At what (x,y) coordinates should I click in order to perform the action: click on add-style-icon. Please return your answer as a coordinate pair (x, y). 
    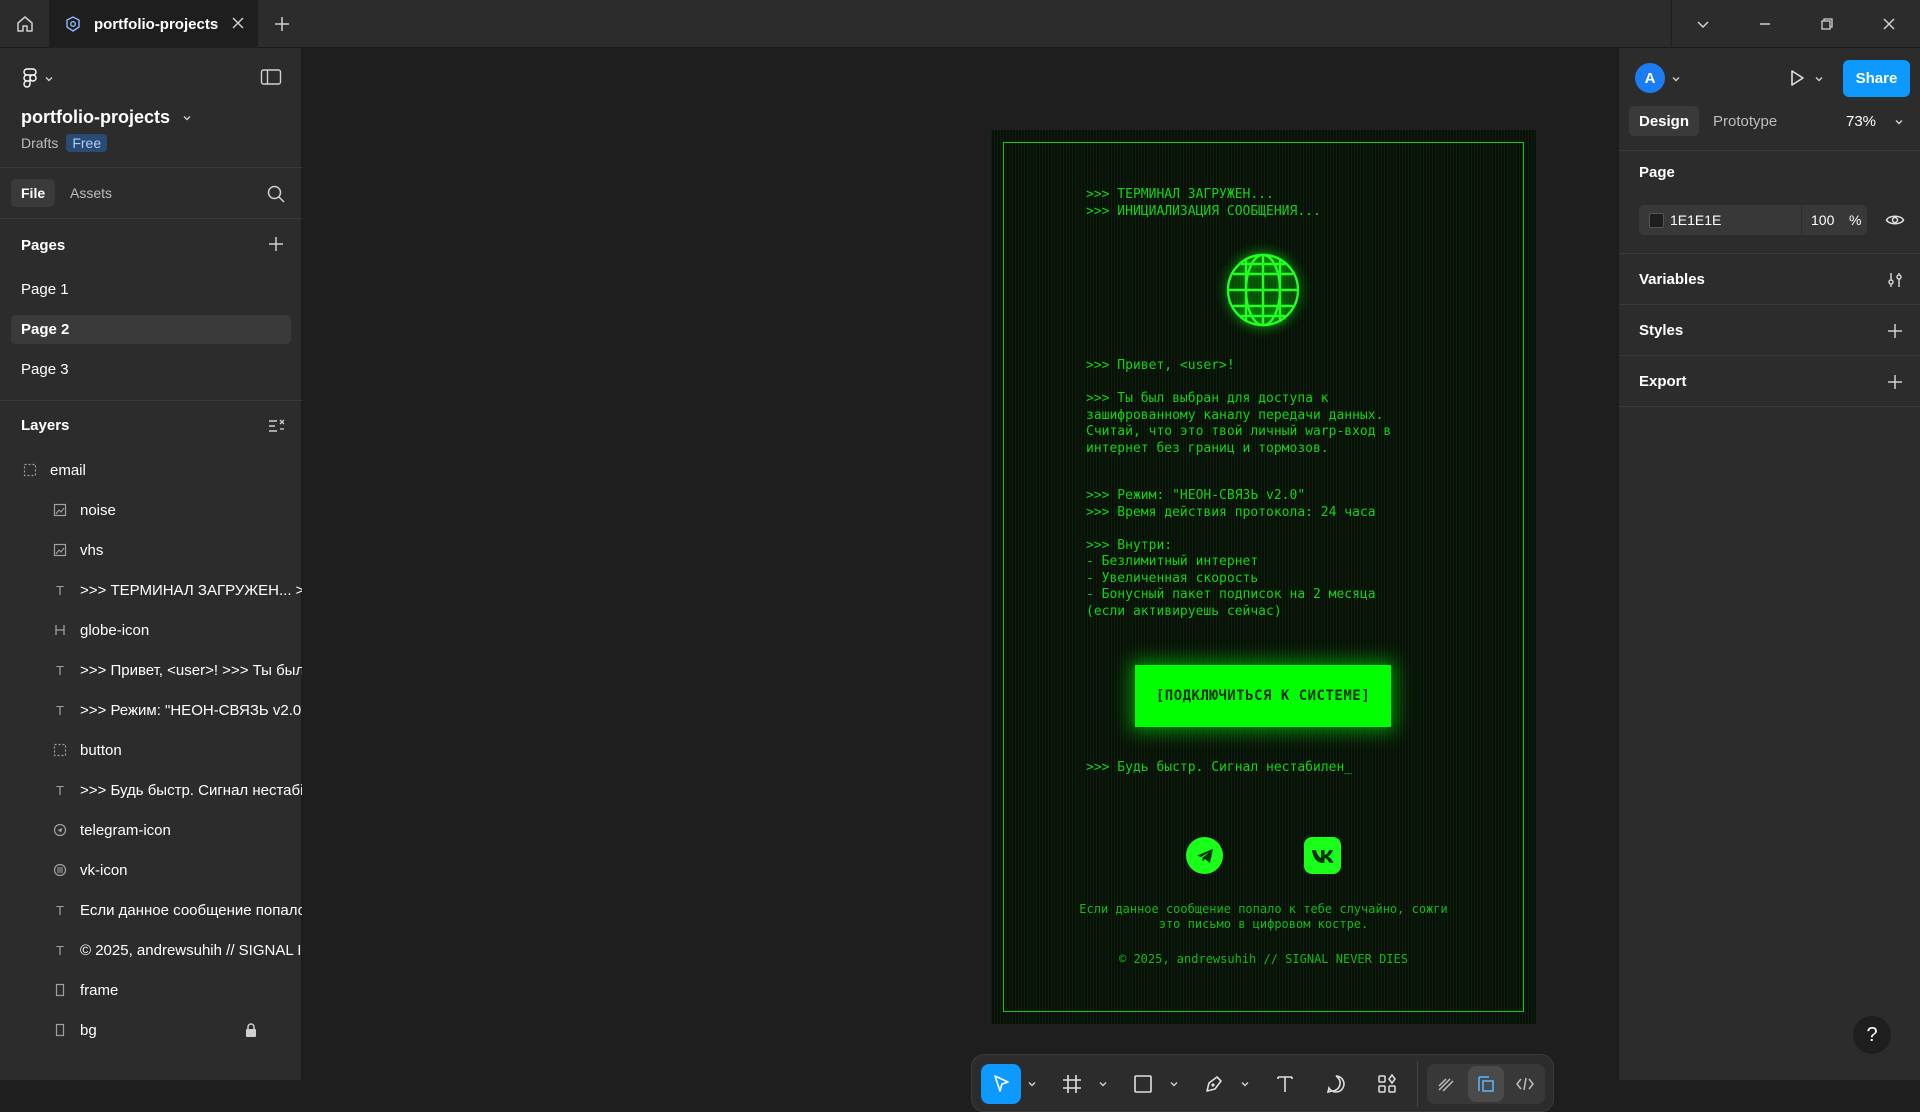
    Looking at the image, I should click on (1895, 331).